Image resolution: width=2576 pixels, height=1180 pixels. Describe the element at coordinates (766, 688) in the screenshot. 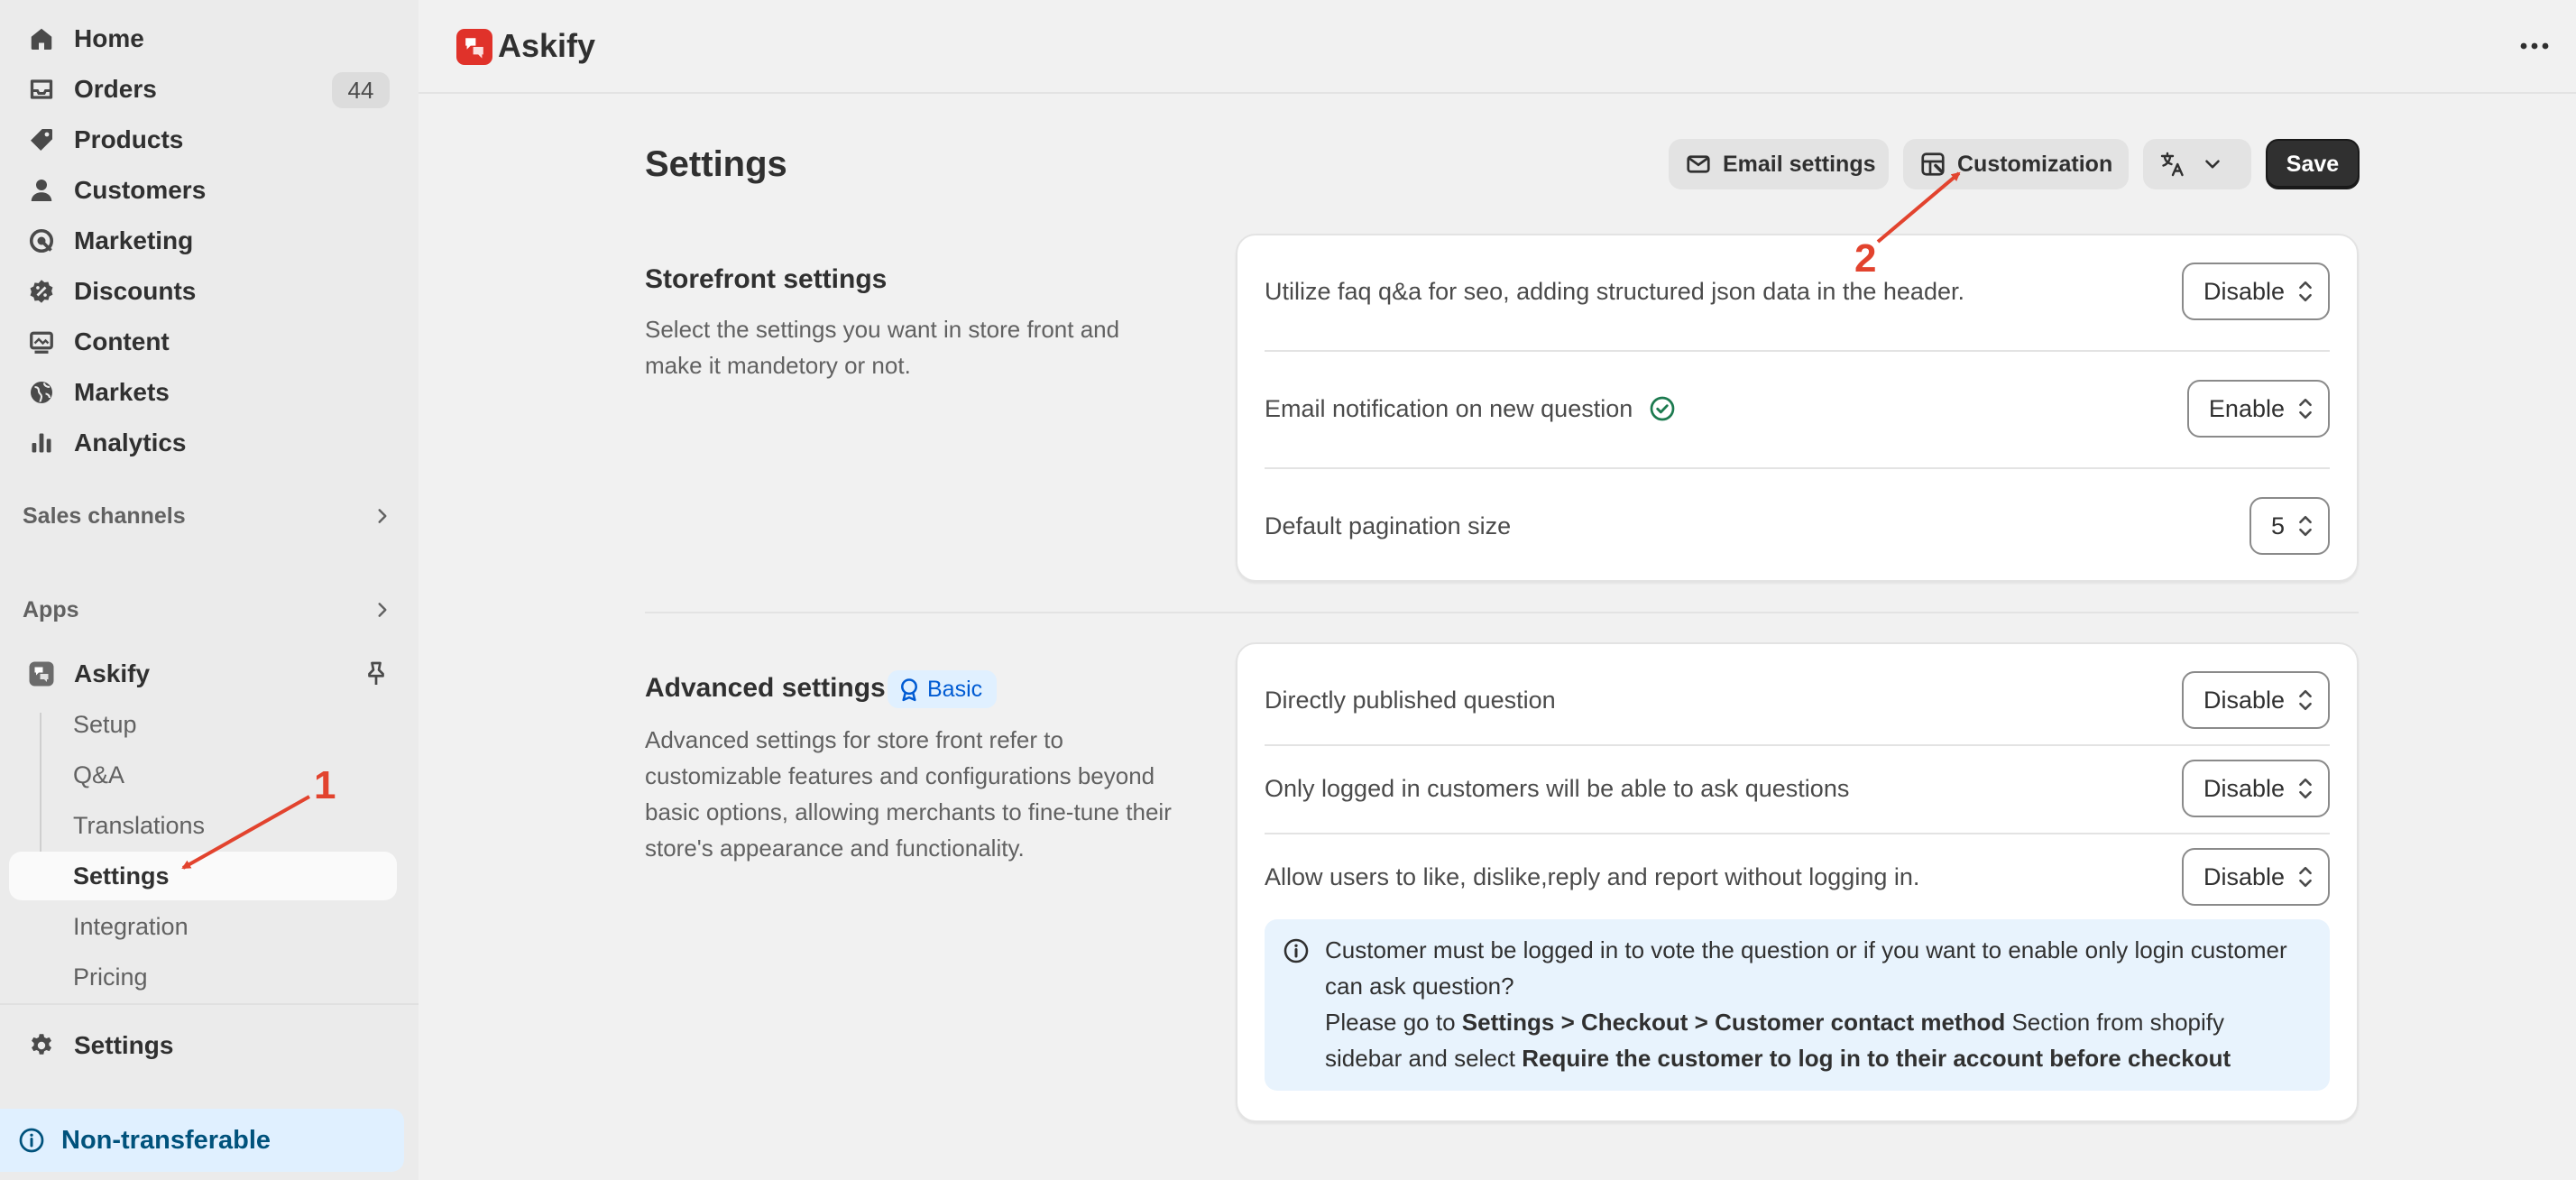

I see `advanced-settings-title: Advanced settings` at that location.